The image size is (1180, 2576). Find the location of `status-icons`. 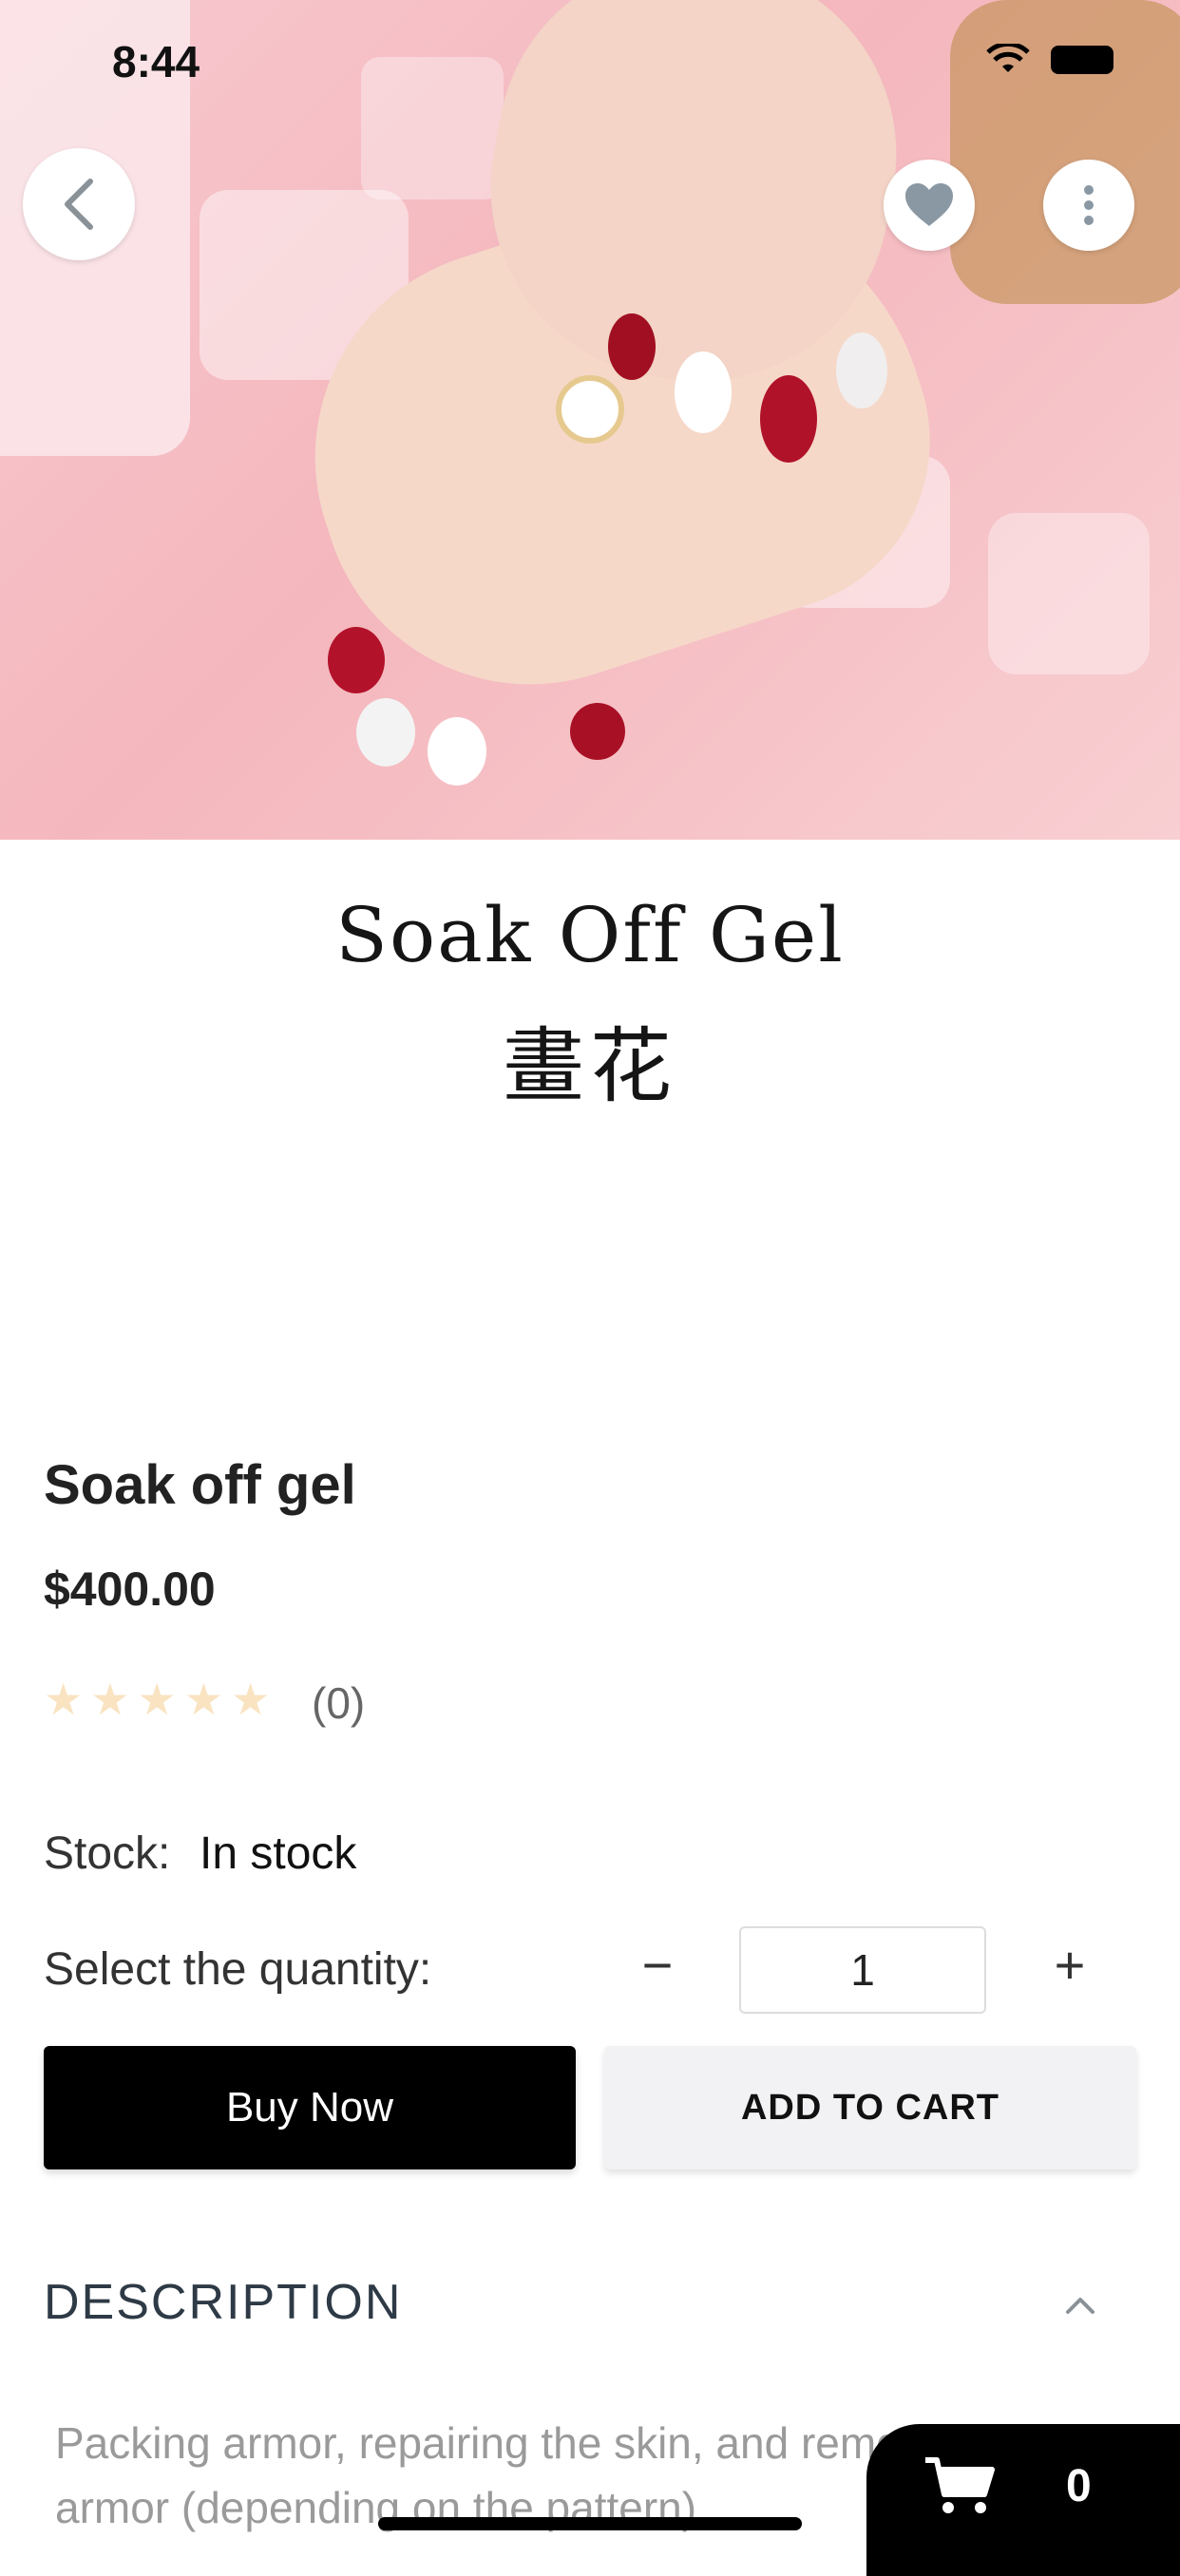

status-icons is located at coordinates (1049, 60).